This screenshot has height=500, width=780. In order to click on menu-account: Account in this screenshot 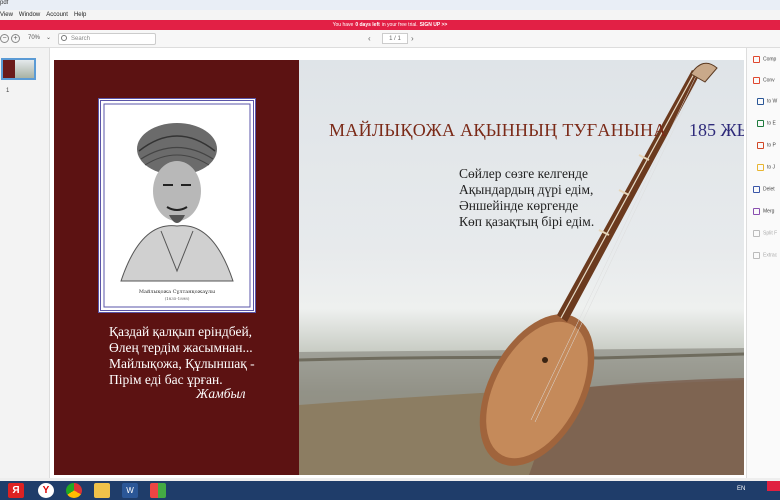, I will do `click(57, 15)`.